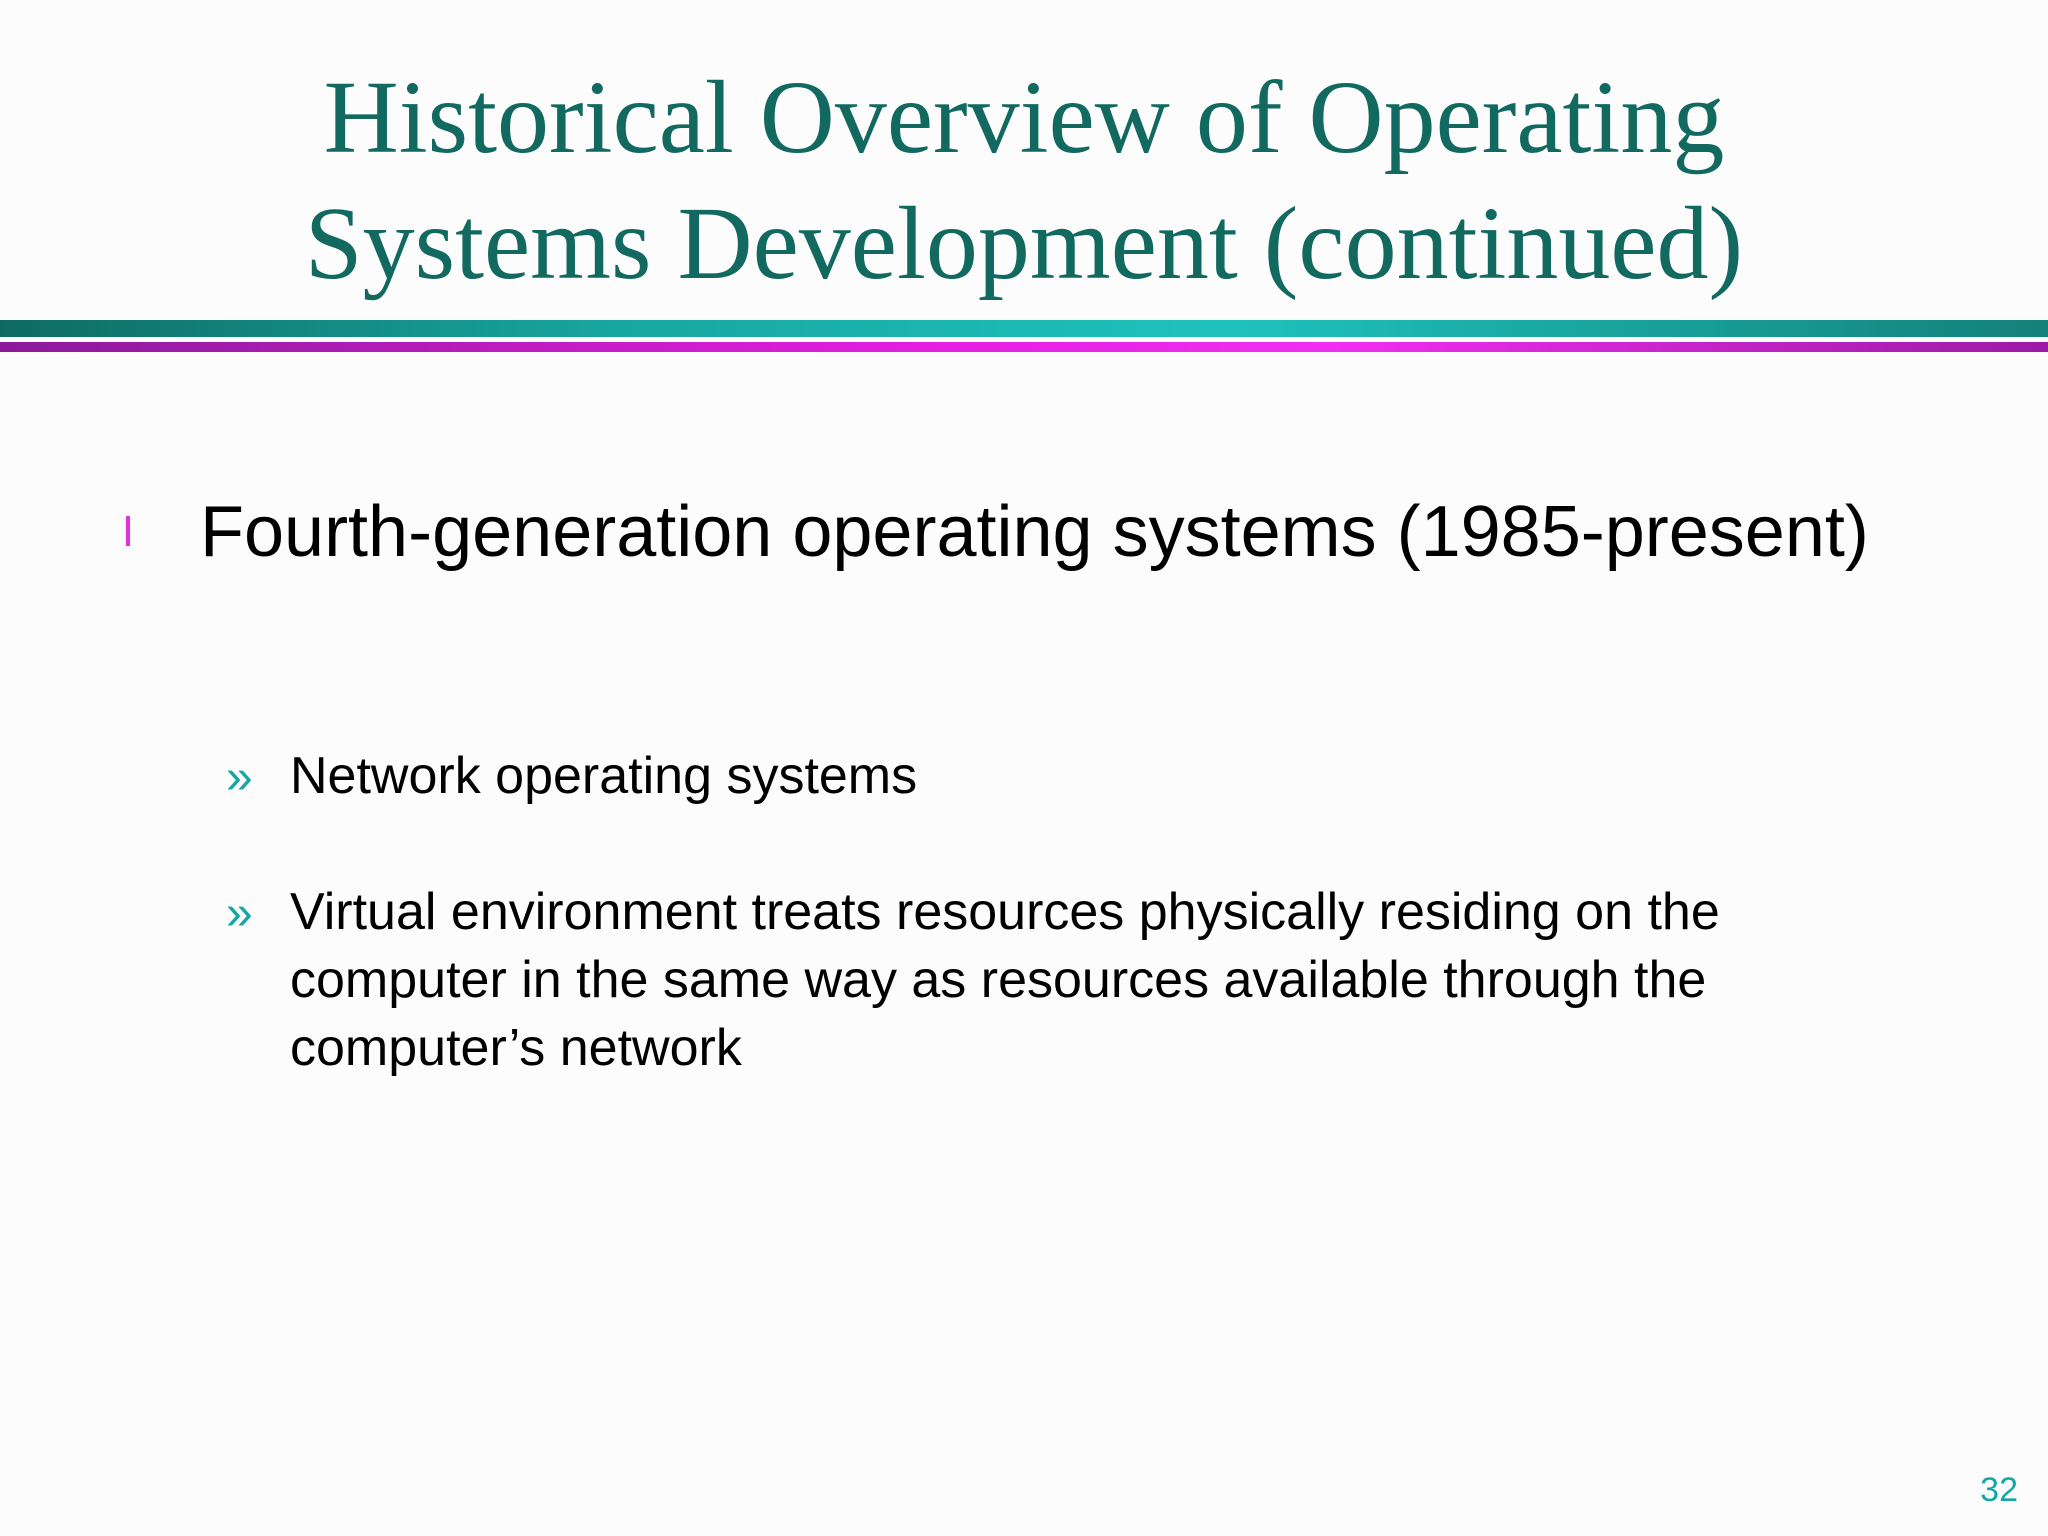 Image resolution: width=2048 pixels, height=1536 pixels. I want to click on bullet-marker, so click(130, 532).